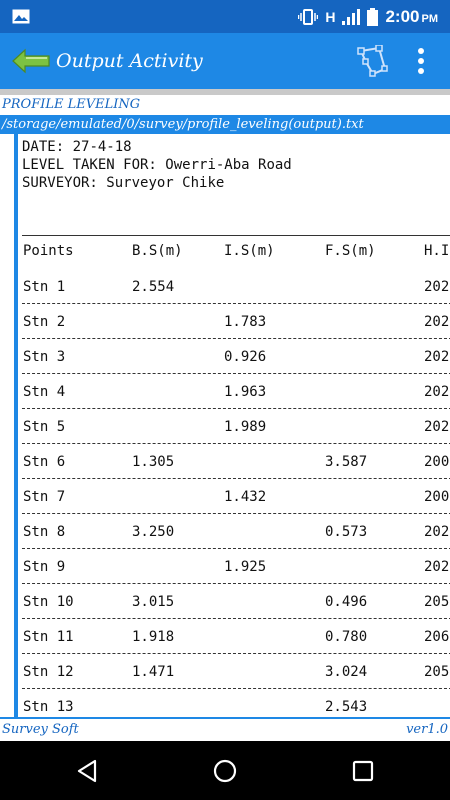  Describe the element at coordinates (411, 16) in the screenshot. I see `status-clock: 2:00 PM` at that location.